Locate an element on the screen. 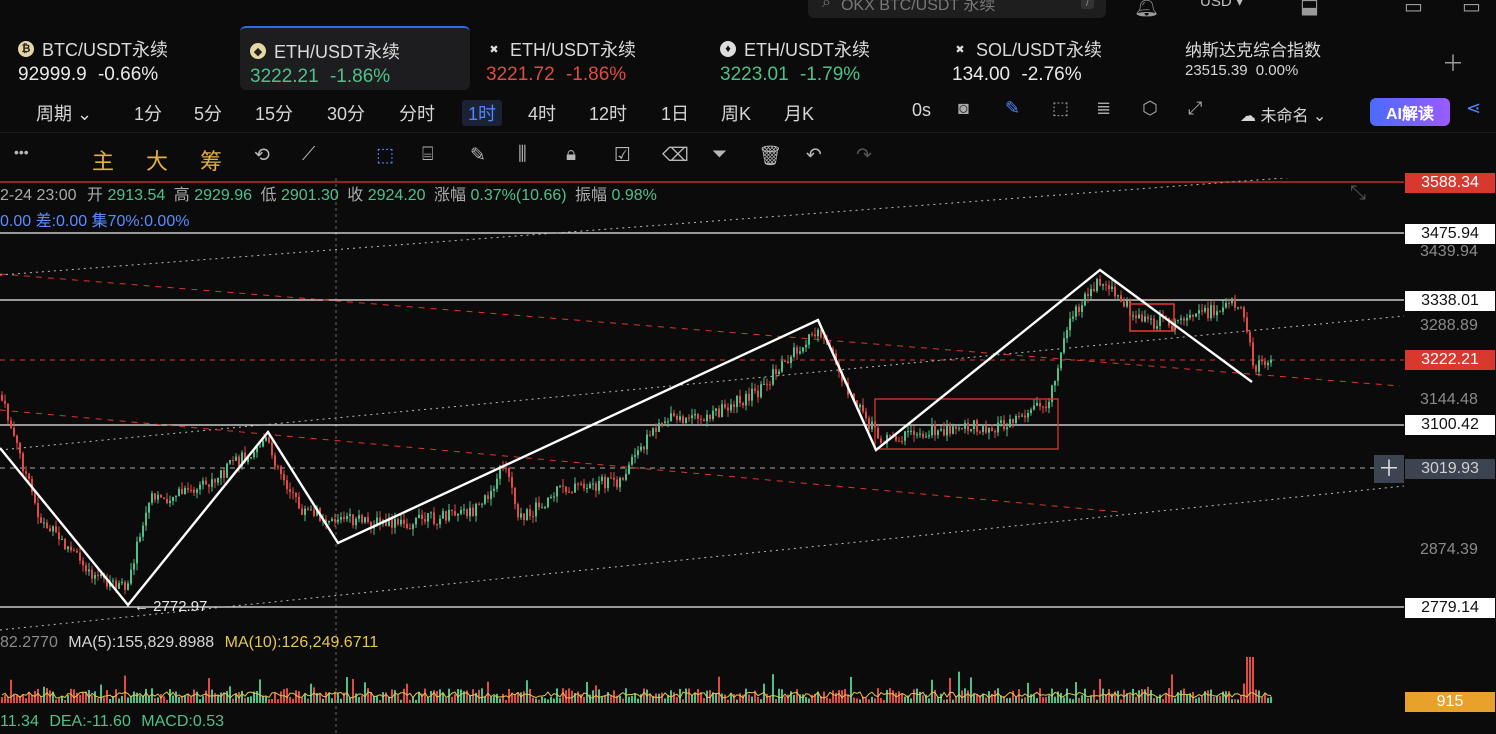 This screenshot has height=734, width=1496. pencil-icon: ✎ is located at coordinates (1012, 108).